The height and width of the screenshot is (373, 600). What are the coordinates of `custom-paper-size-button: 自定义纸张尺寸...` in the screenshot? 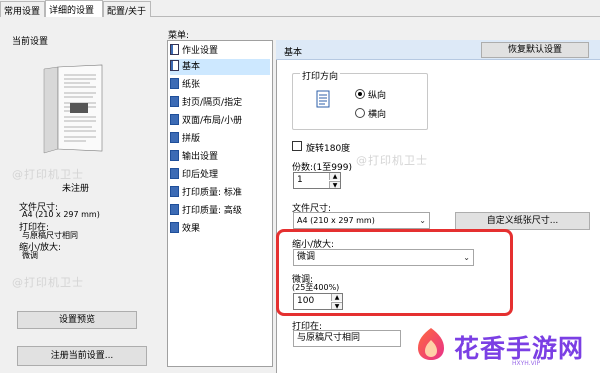 It's located at (522, 221).